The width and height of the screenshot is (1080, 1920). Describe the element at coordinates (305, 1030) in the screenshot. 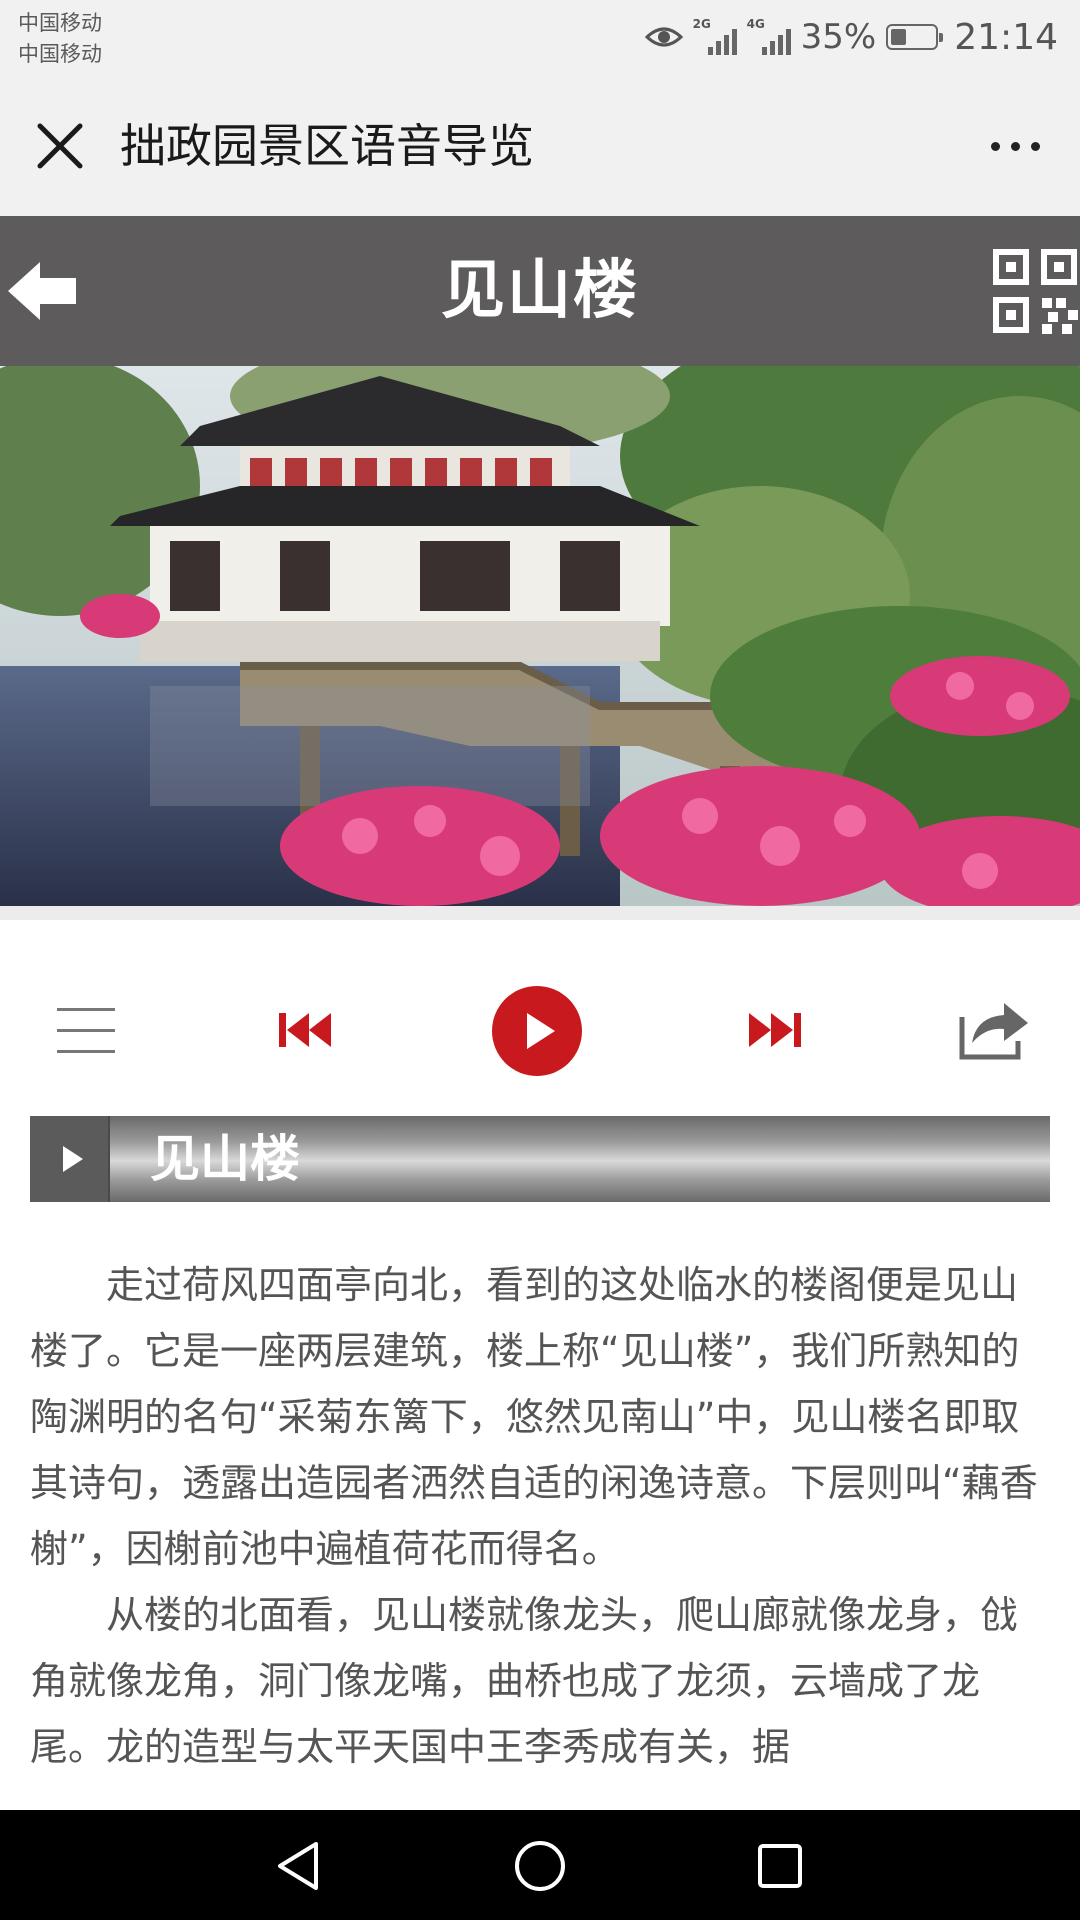

I see `previous-icon` at that location.